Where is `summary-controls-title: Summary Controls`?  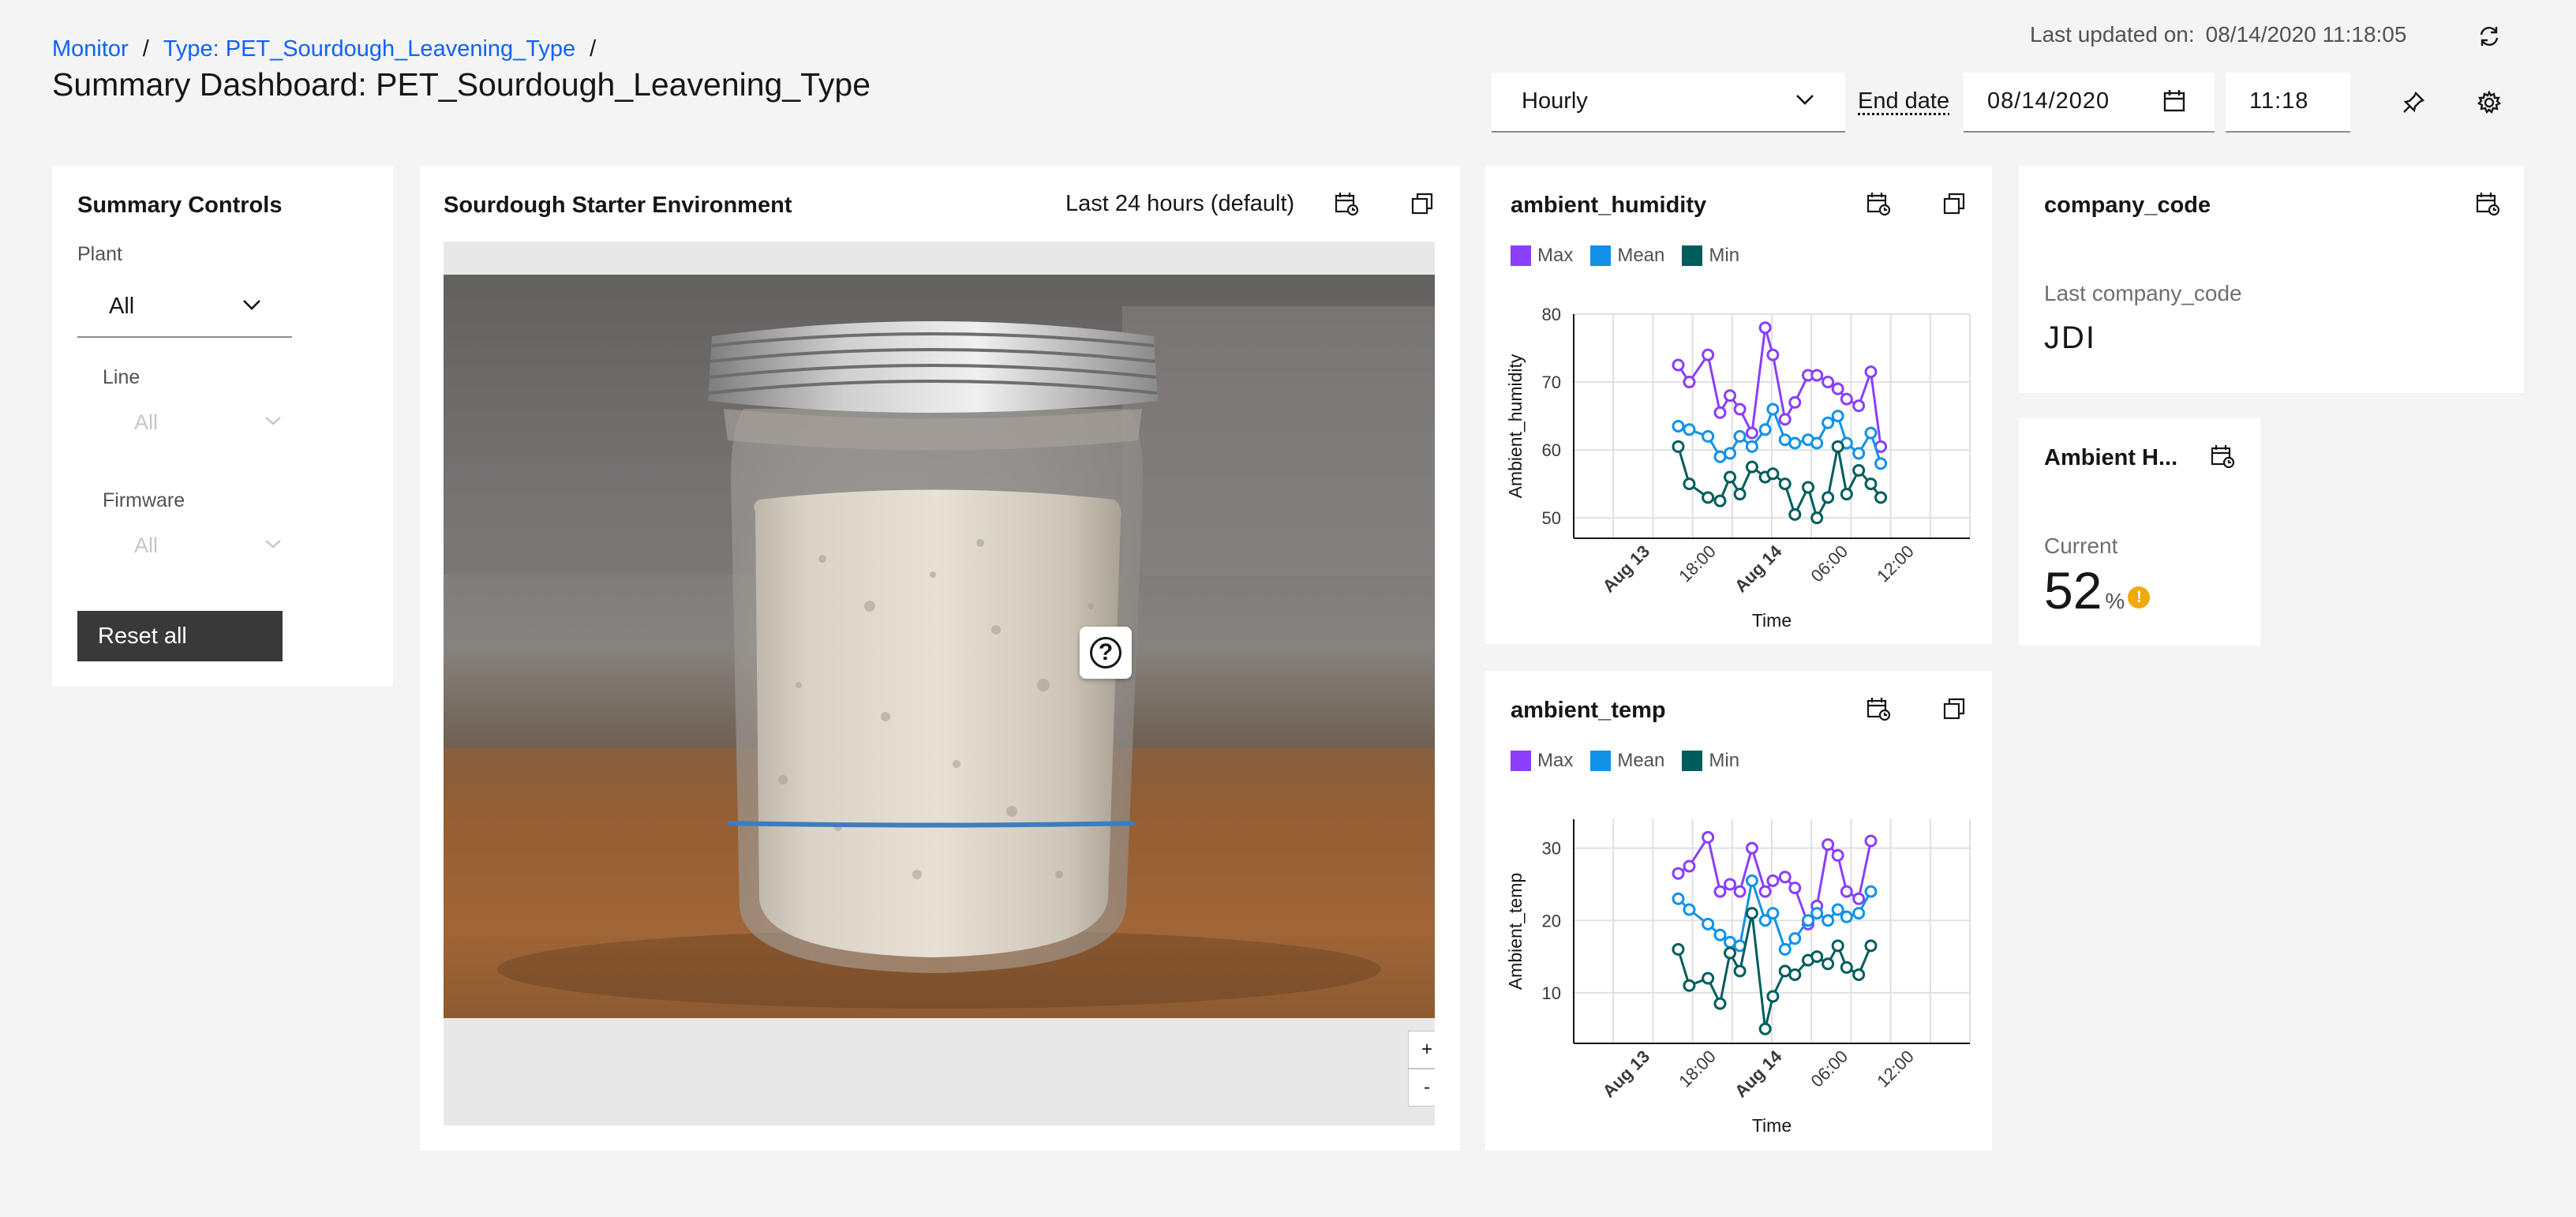 summary-controls-title: Summary Controls is located at coordinates (180, 205).